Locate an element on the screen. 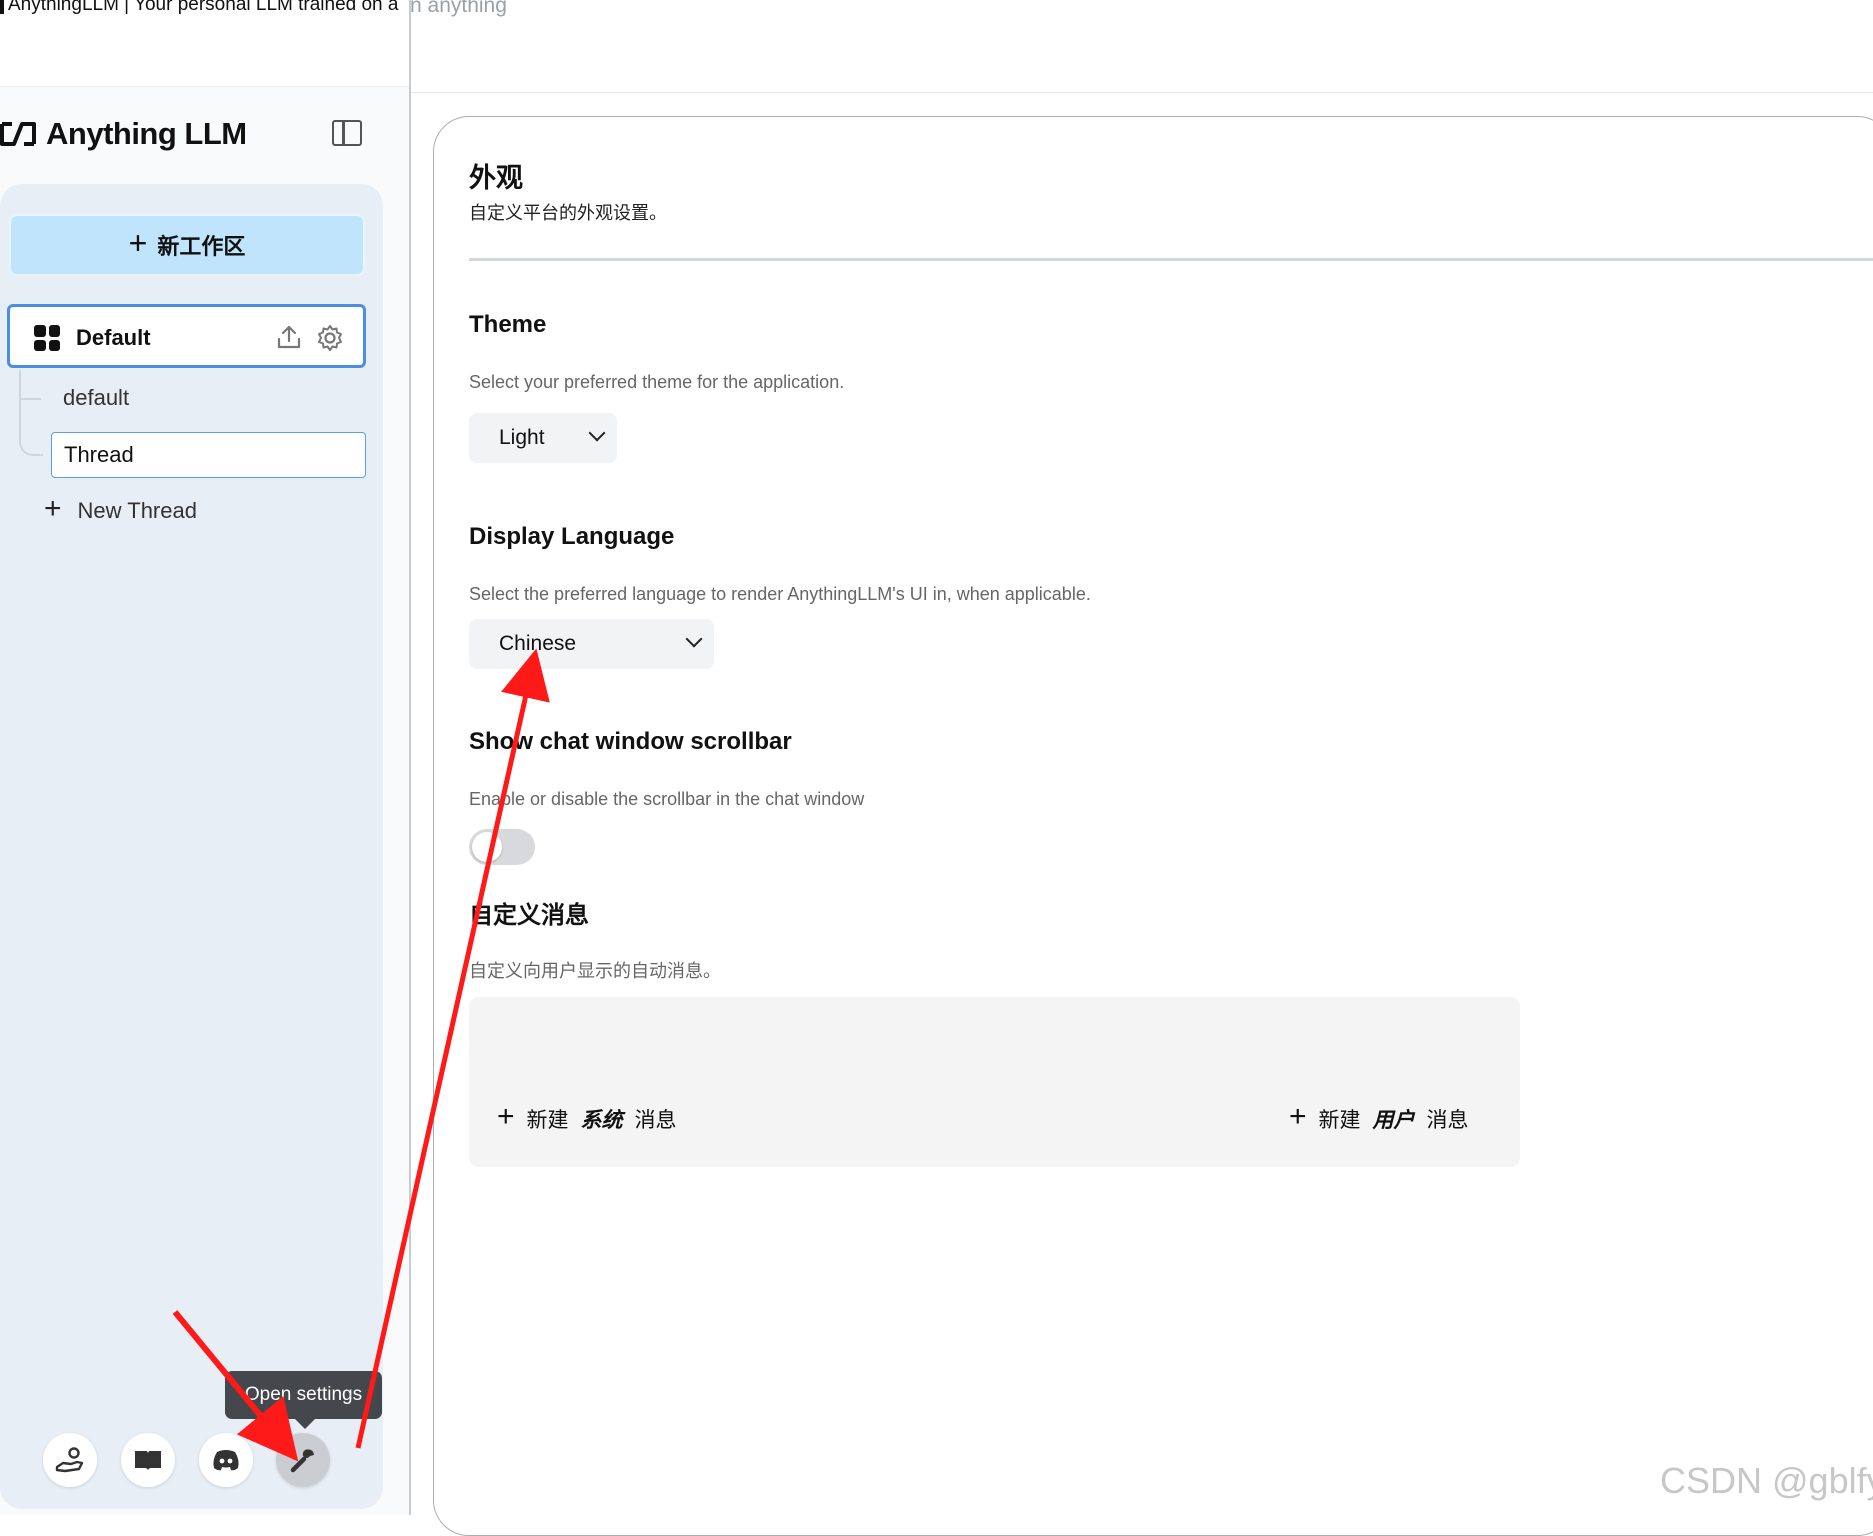  new-thread-button: + New Thread is located at coordinates (120, 509).